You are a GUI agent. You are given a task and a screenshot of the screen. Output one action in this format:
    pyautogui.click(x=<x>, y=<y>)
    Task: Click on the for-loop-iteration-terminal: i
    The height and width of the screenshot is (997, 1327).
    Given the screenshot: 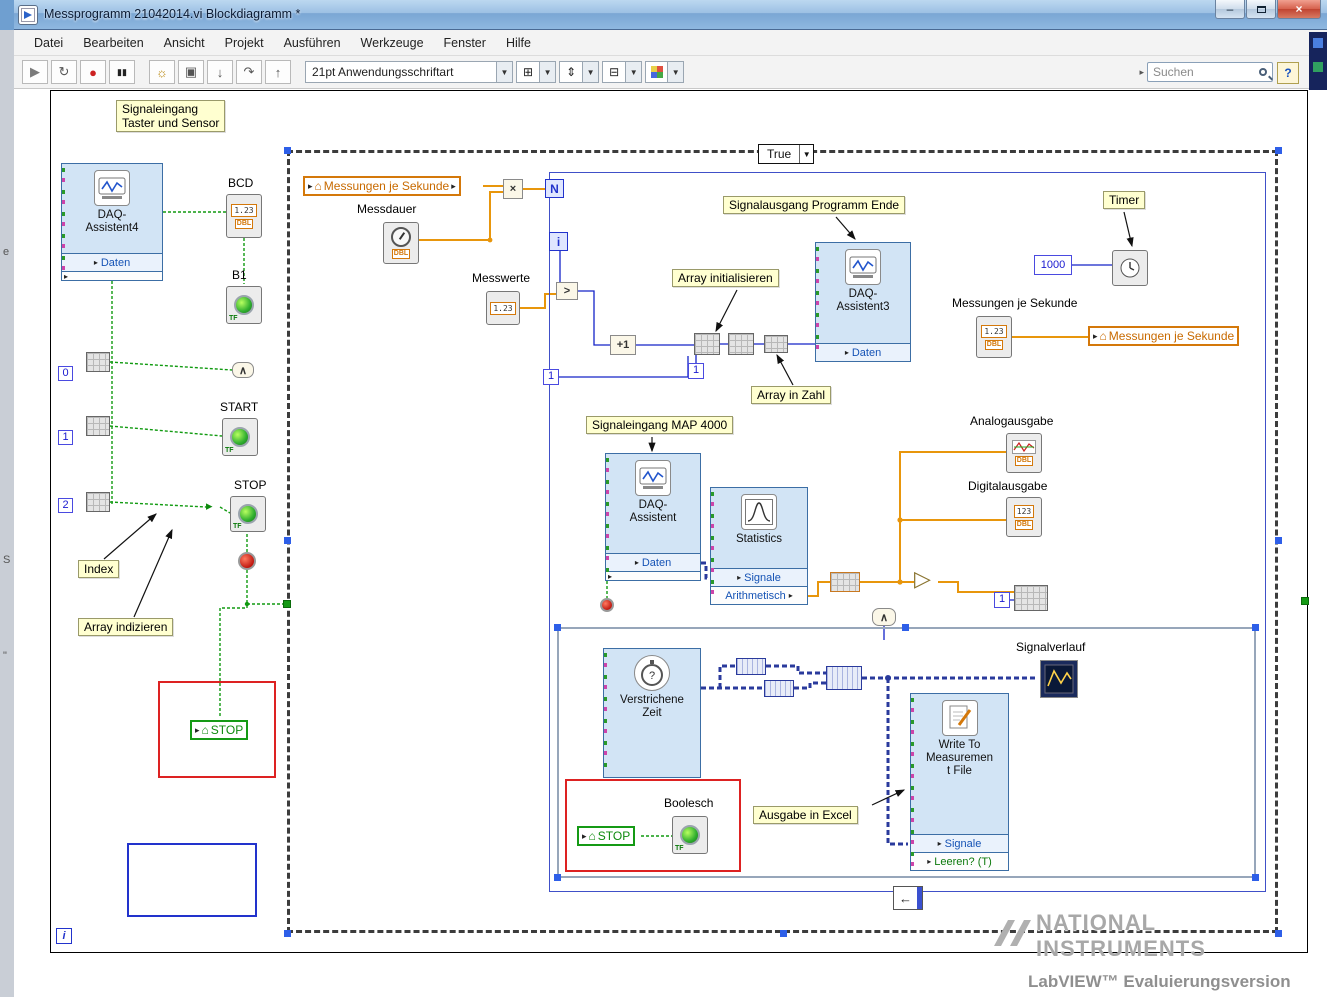 What is the action you would take?
    pyautogui.click(x=558, y=241)
    